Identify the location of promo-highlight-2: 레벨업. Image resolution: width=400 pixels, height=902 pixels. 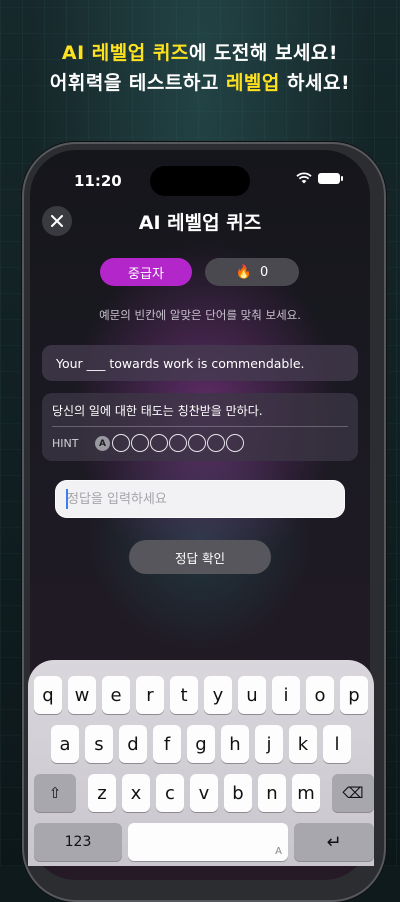
(252, 83).